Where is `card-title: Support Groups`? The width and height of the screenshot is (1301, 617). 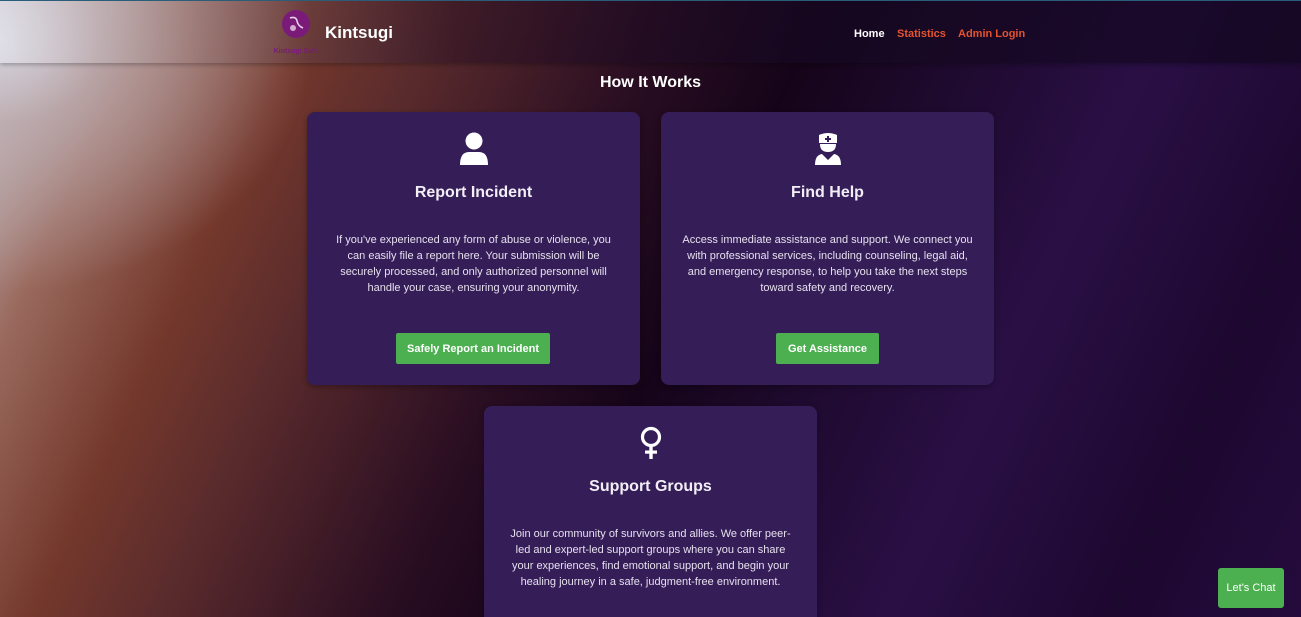 card-title: Support Groups is located at coordinates (650, 486).